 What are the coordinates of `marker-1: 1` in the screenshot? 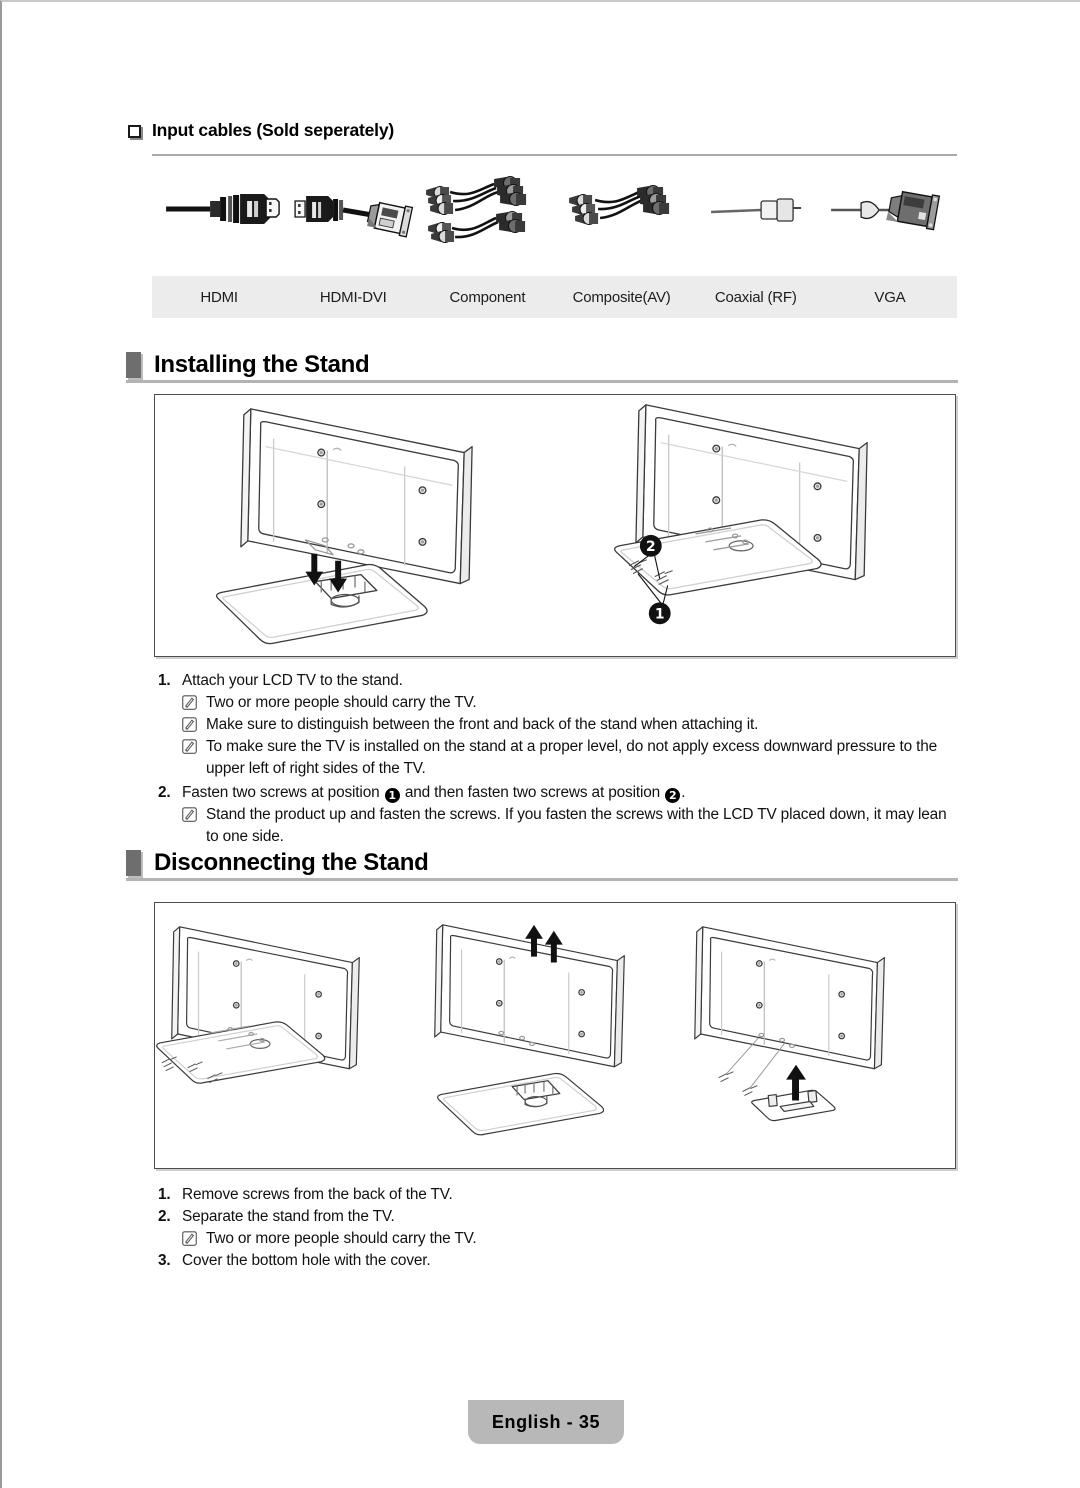 It's located at (392, 795).